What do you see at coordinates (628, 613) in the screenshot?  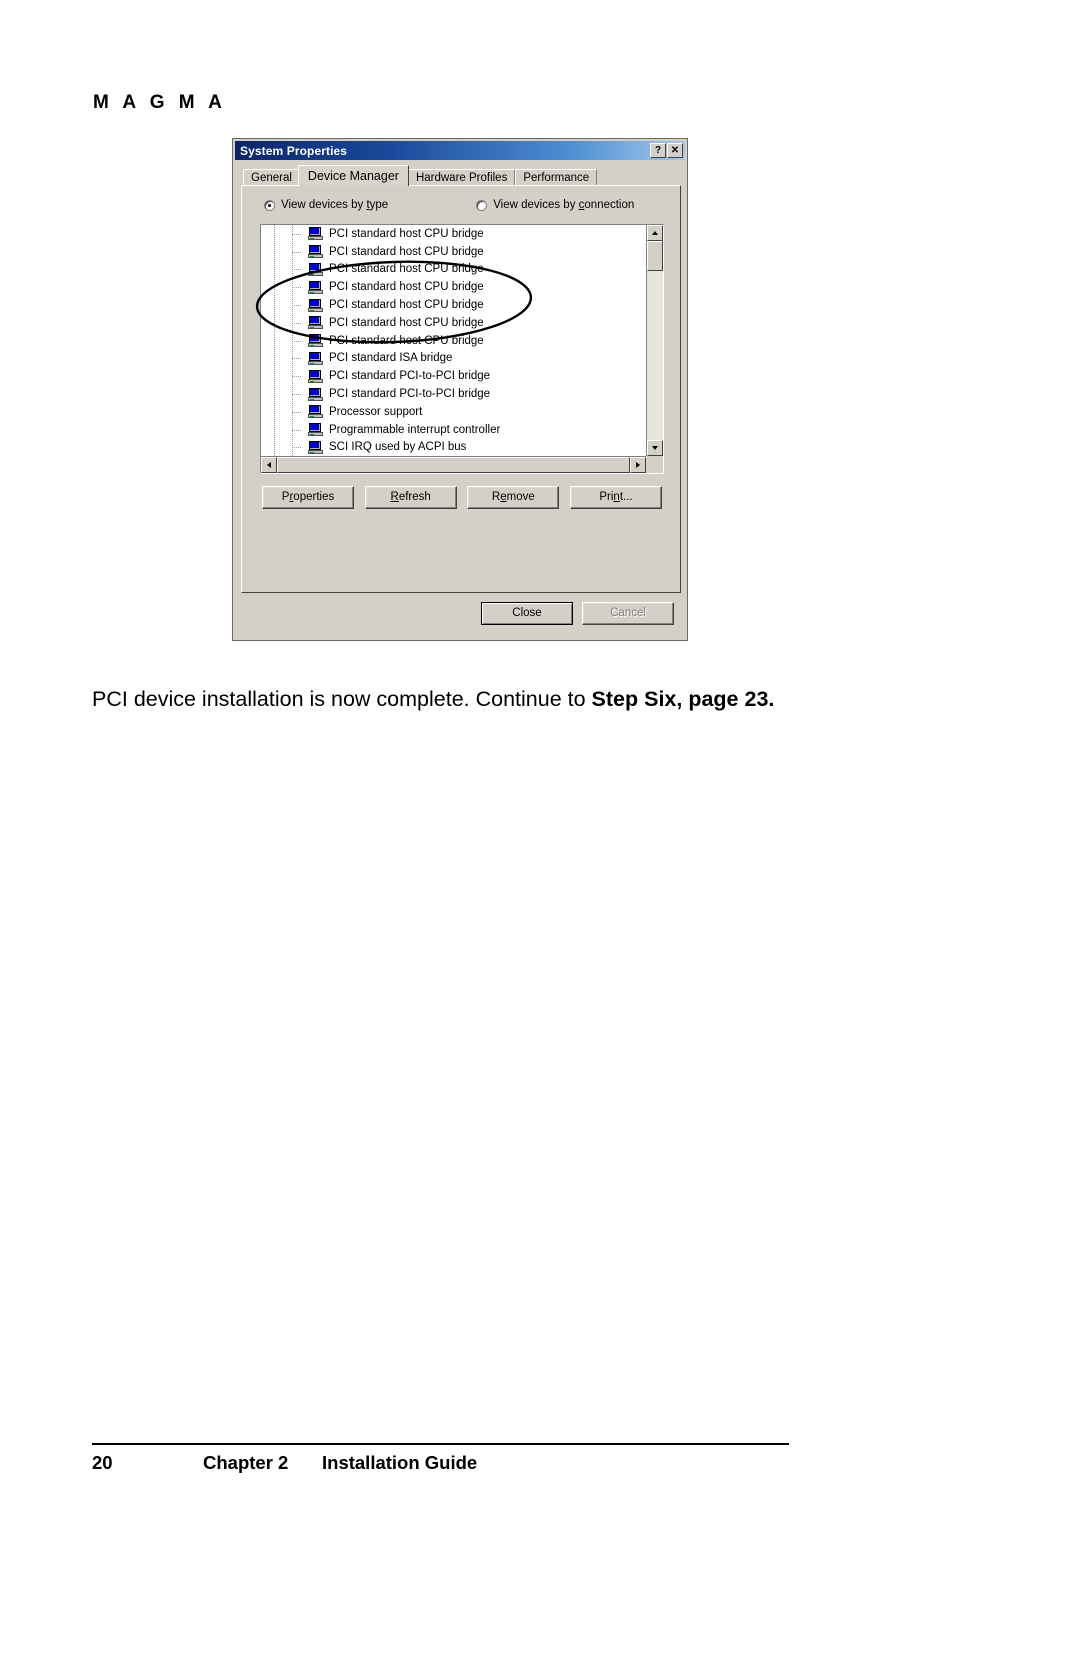 I see `cancel-button: Cancel` at bounding box center [628, 613].